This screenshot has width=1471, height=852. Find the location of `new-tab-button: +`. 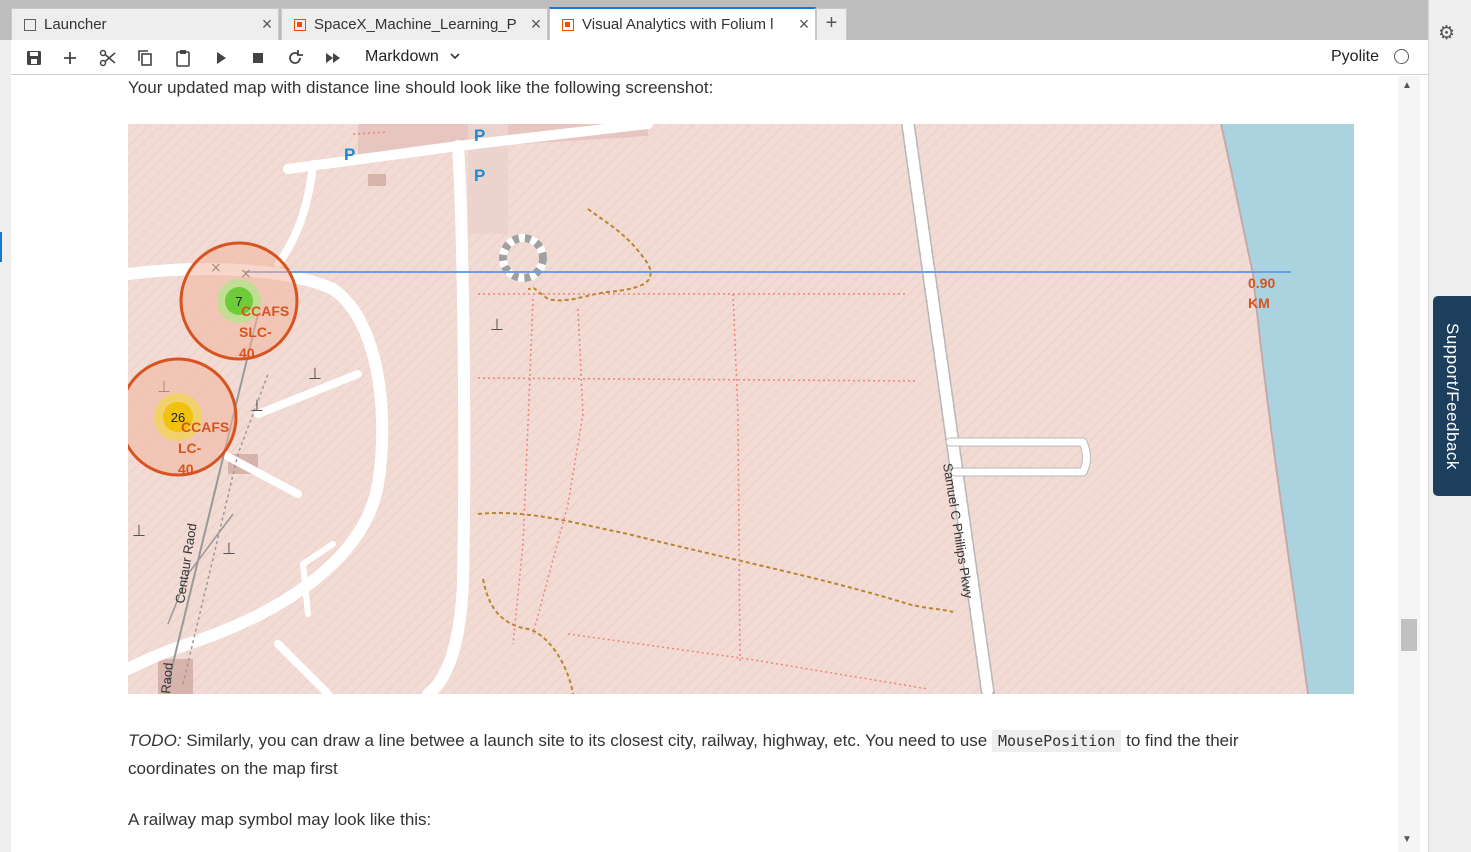

new-tab-button: + is located at coordinates (831, 24).